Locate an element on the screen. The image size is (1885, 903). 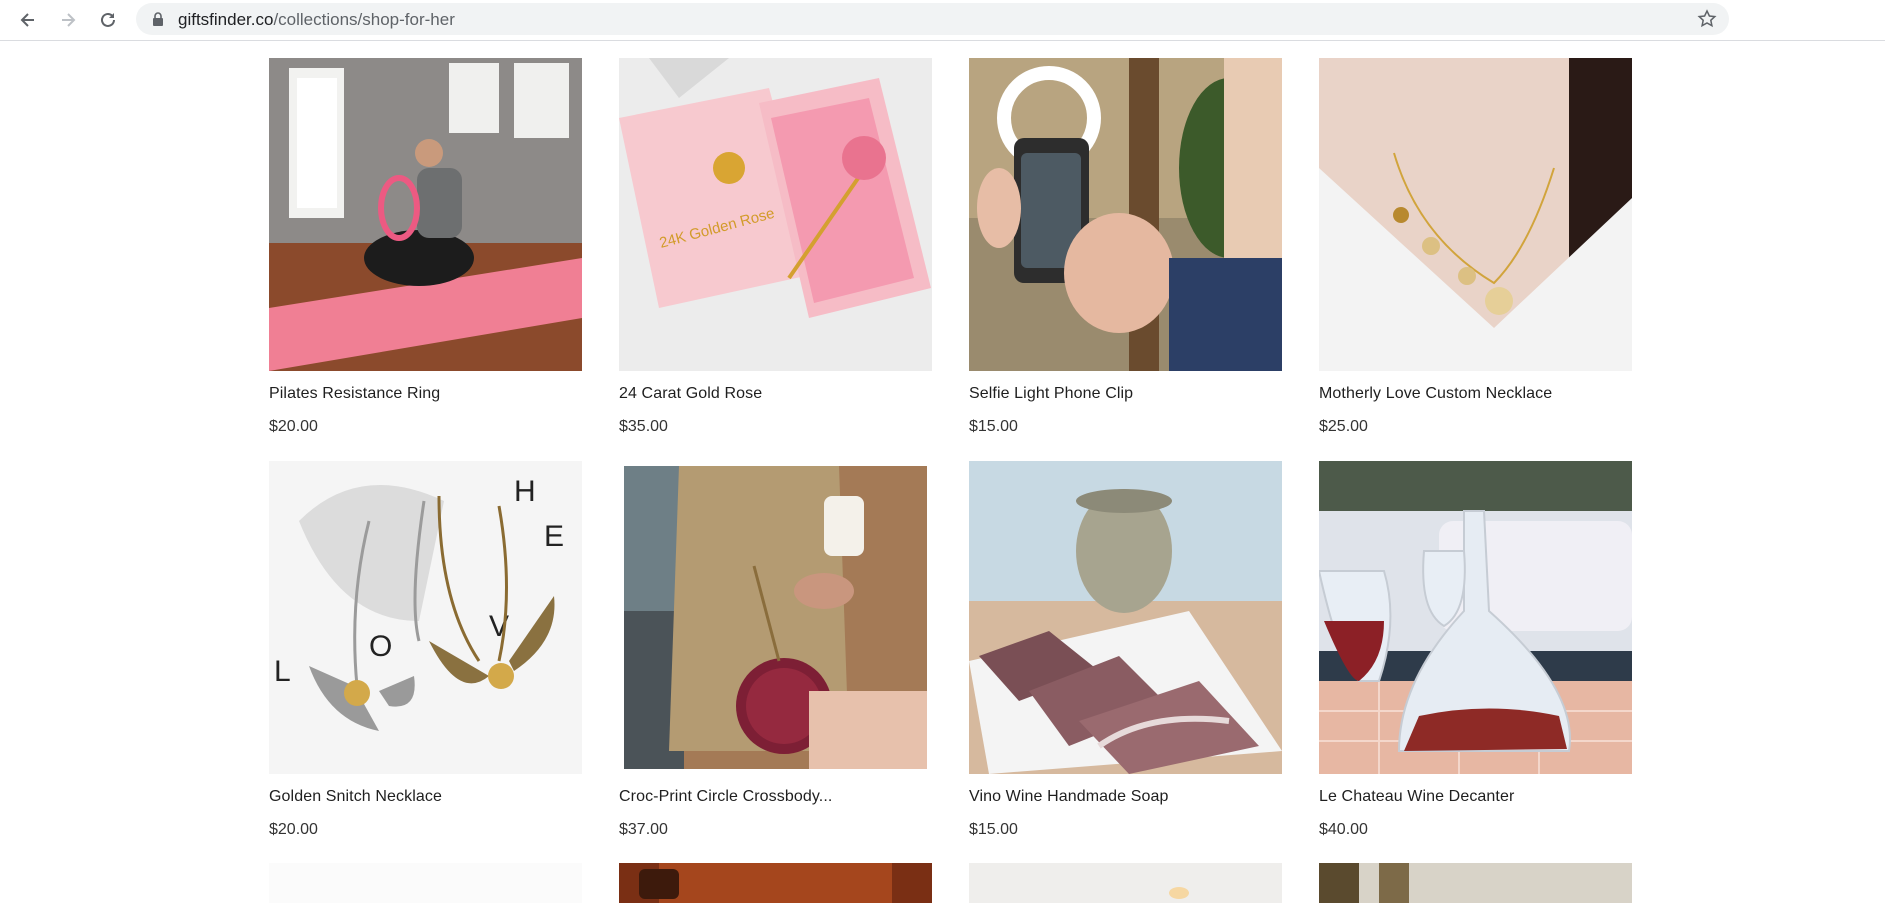
product-image-crossbody-bag is located at coordinates (775, 617).